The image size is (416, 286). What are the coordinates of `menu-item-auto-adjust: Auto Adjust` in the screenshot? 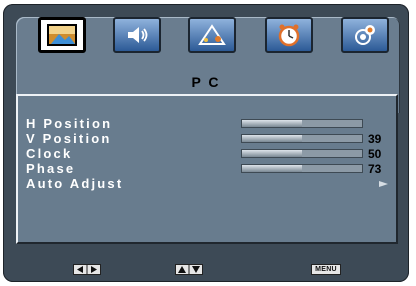 It's located at (74, 183).